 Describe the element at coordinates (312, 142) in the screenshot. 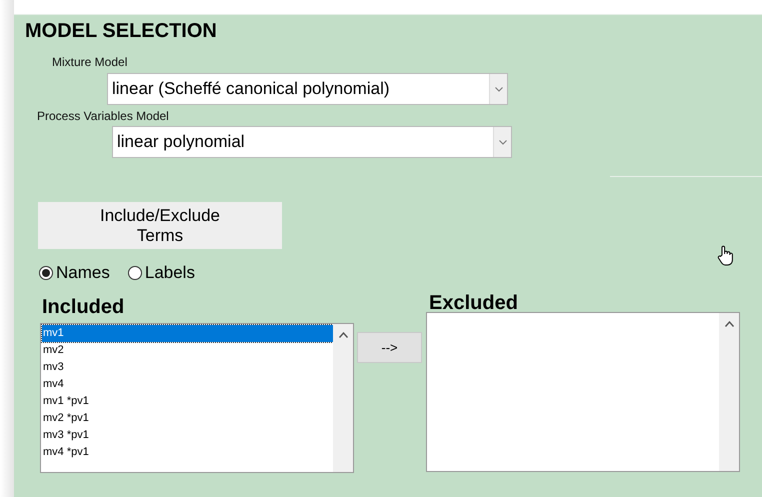

I see `dropdown: linear polynomial` at that location.